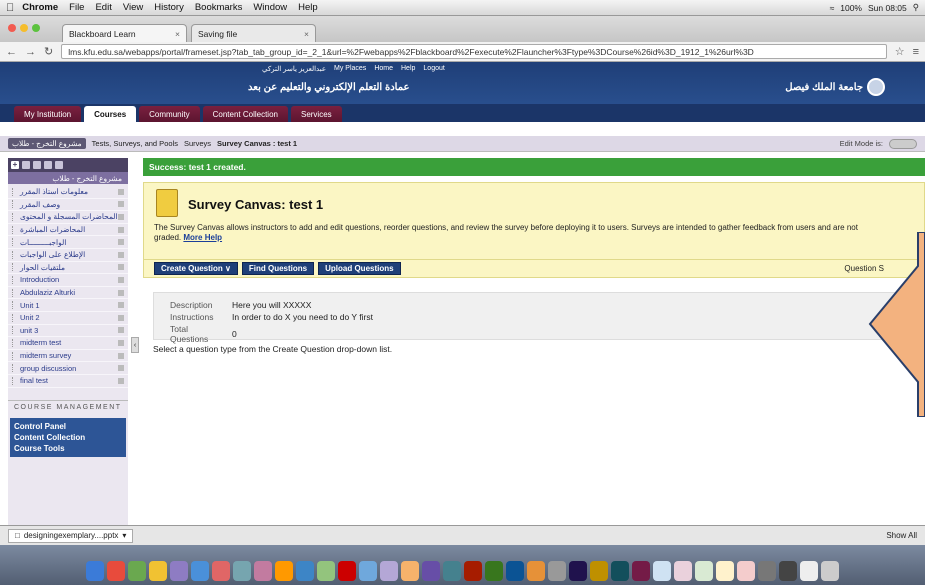 The width and height of the screenshot is (925, 585). Describe the element at coordinates (133, 7) in the screenshot. I see `menu-view: View` at that location.